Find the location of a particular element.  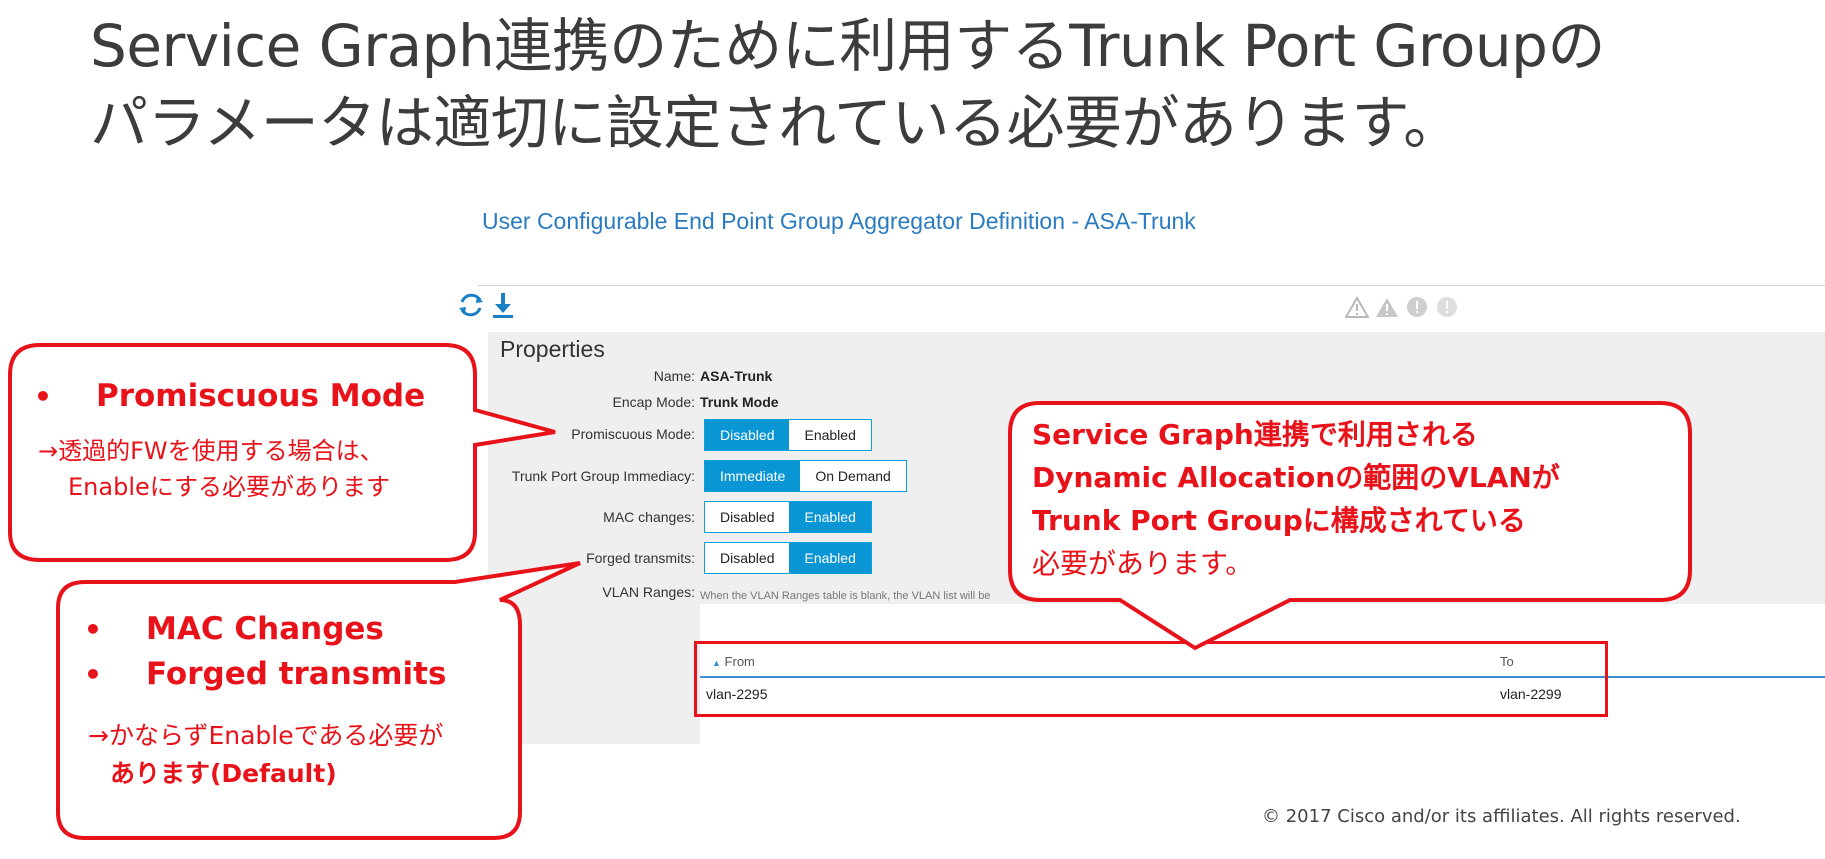

service-graph-callout-line2: Dynamic Allocationの範囲のVLANが is located at coordinates (1296, 477).